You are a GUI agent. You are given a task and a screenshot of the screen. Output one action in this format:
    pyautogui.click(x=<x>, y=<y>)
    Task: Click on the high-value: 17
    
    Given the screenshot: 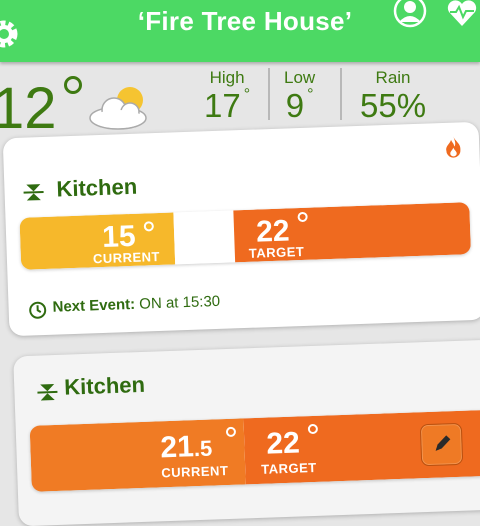 What is the action you would take?
    pyautogui.click(x=222, y=105)
    